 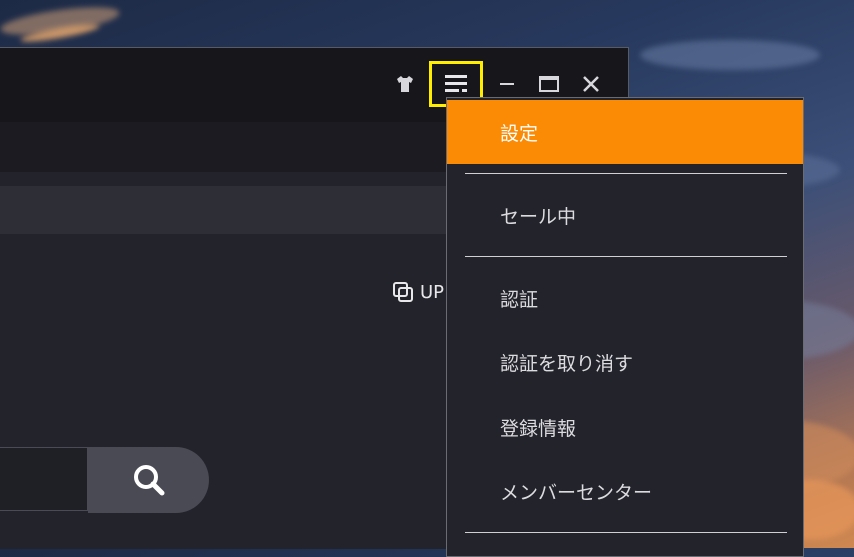 I want to click on menu-item-label: メンバーセンター, so click(x=576, y=492).